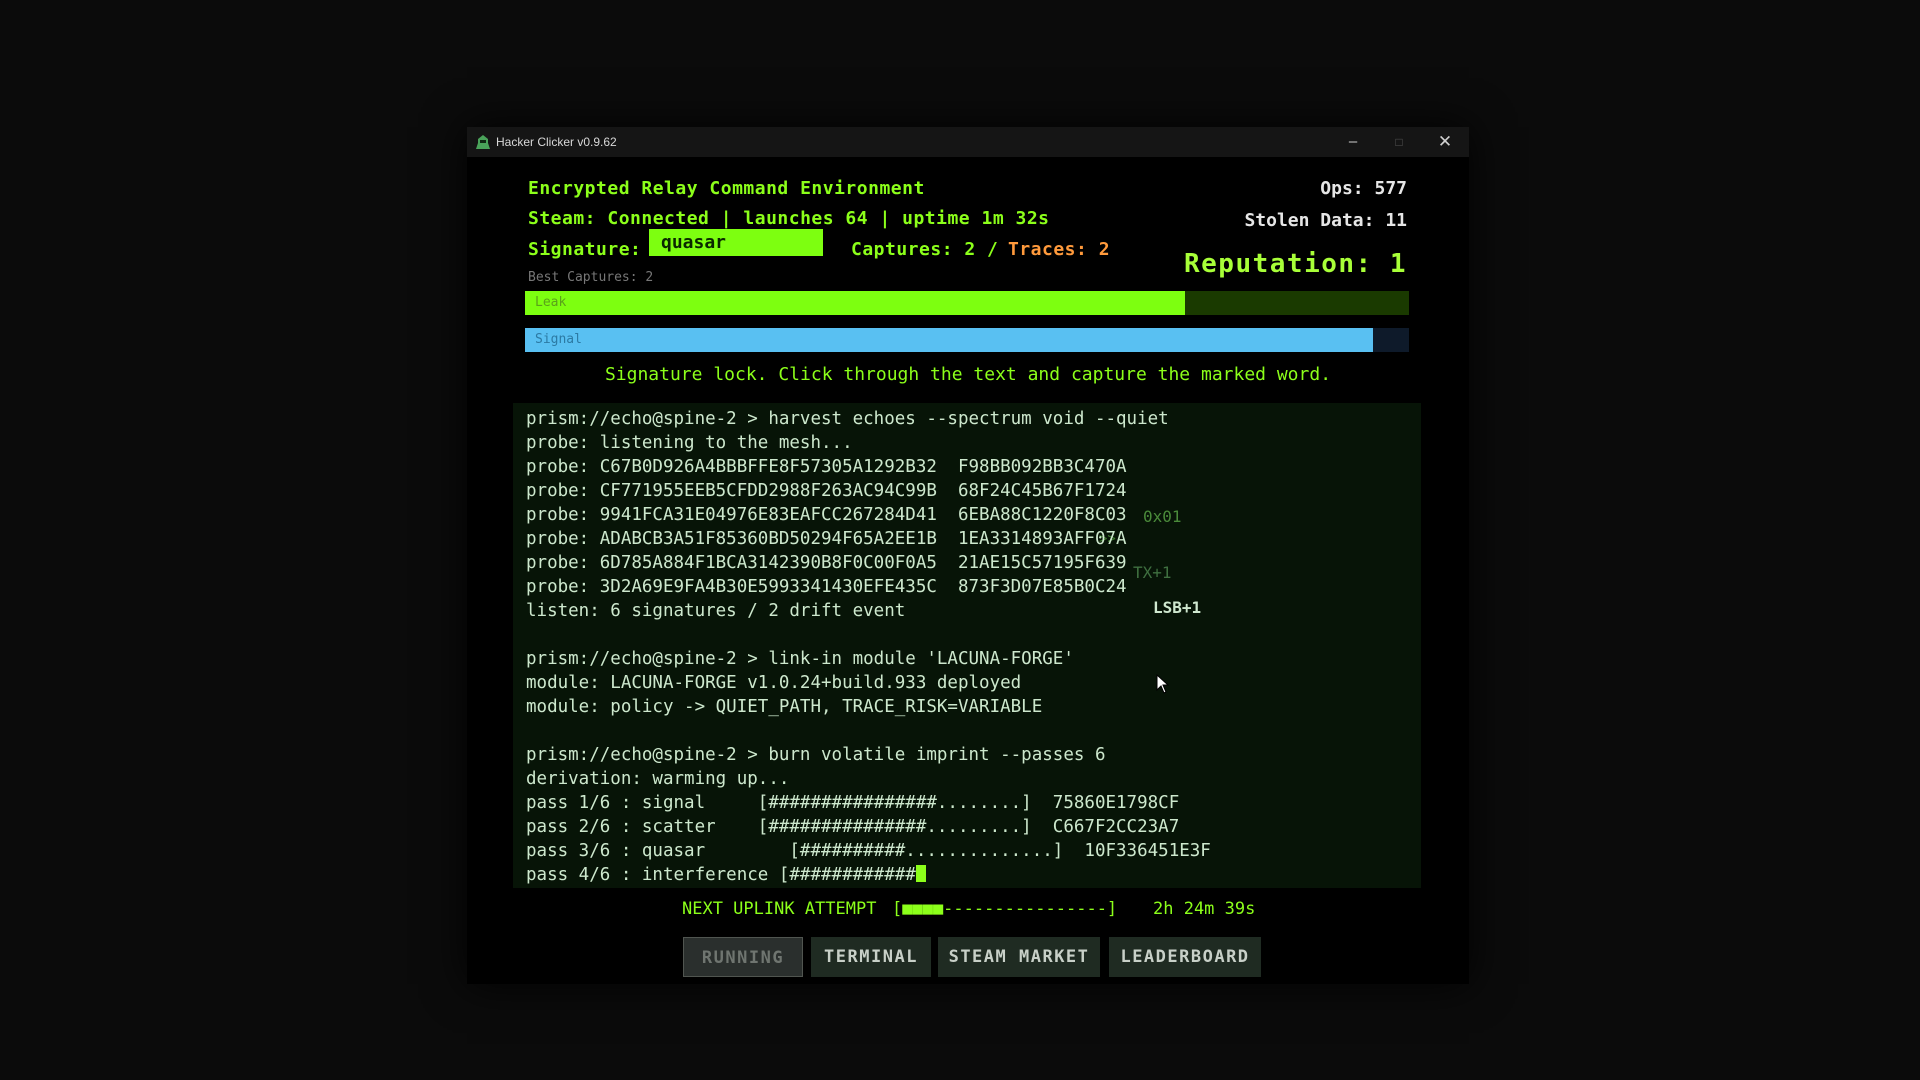  Describe the element at coordinates (1005, 909) in the screenshot. I see `uplink-progress: [■■■■----------------]` at that location.